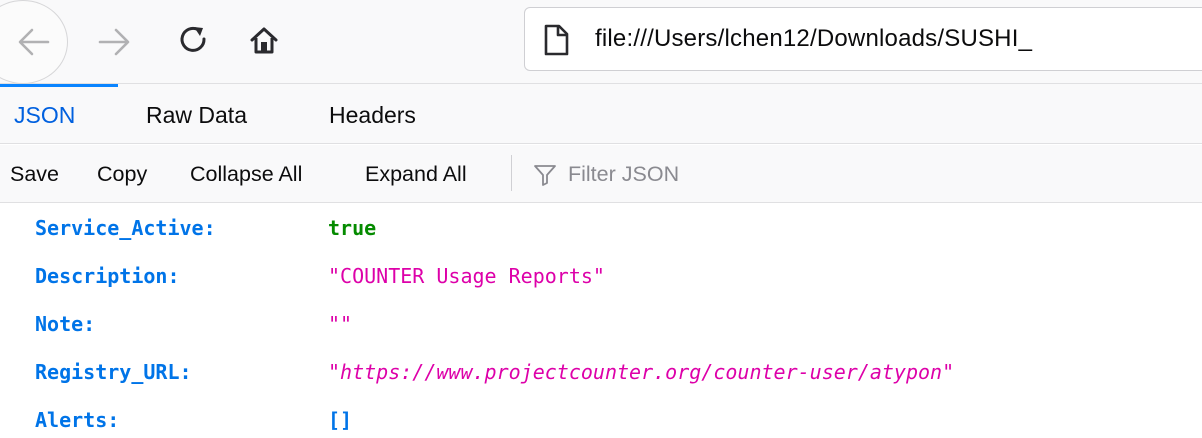 The width and height of the screenshot is (1202, 438). I want to click on json-key: Service_Active:, so click(125, 228).